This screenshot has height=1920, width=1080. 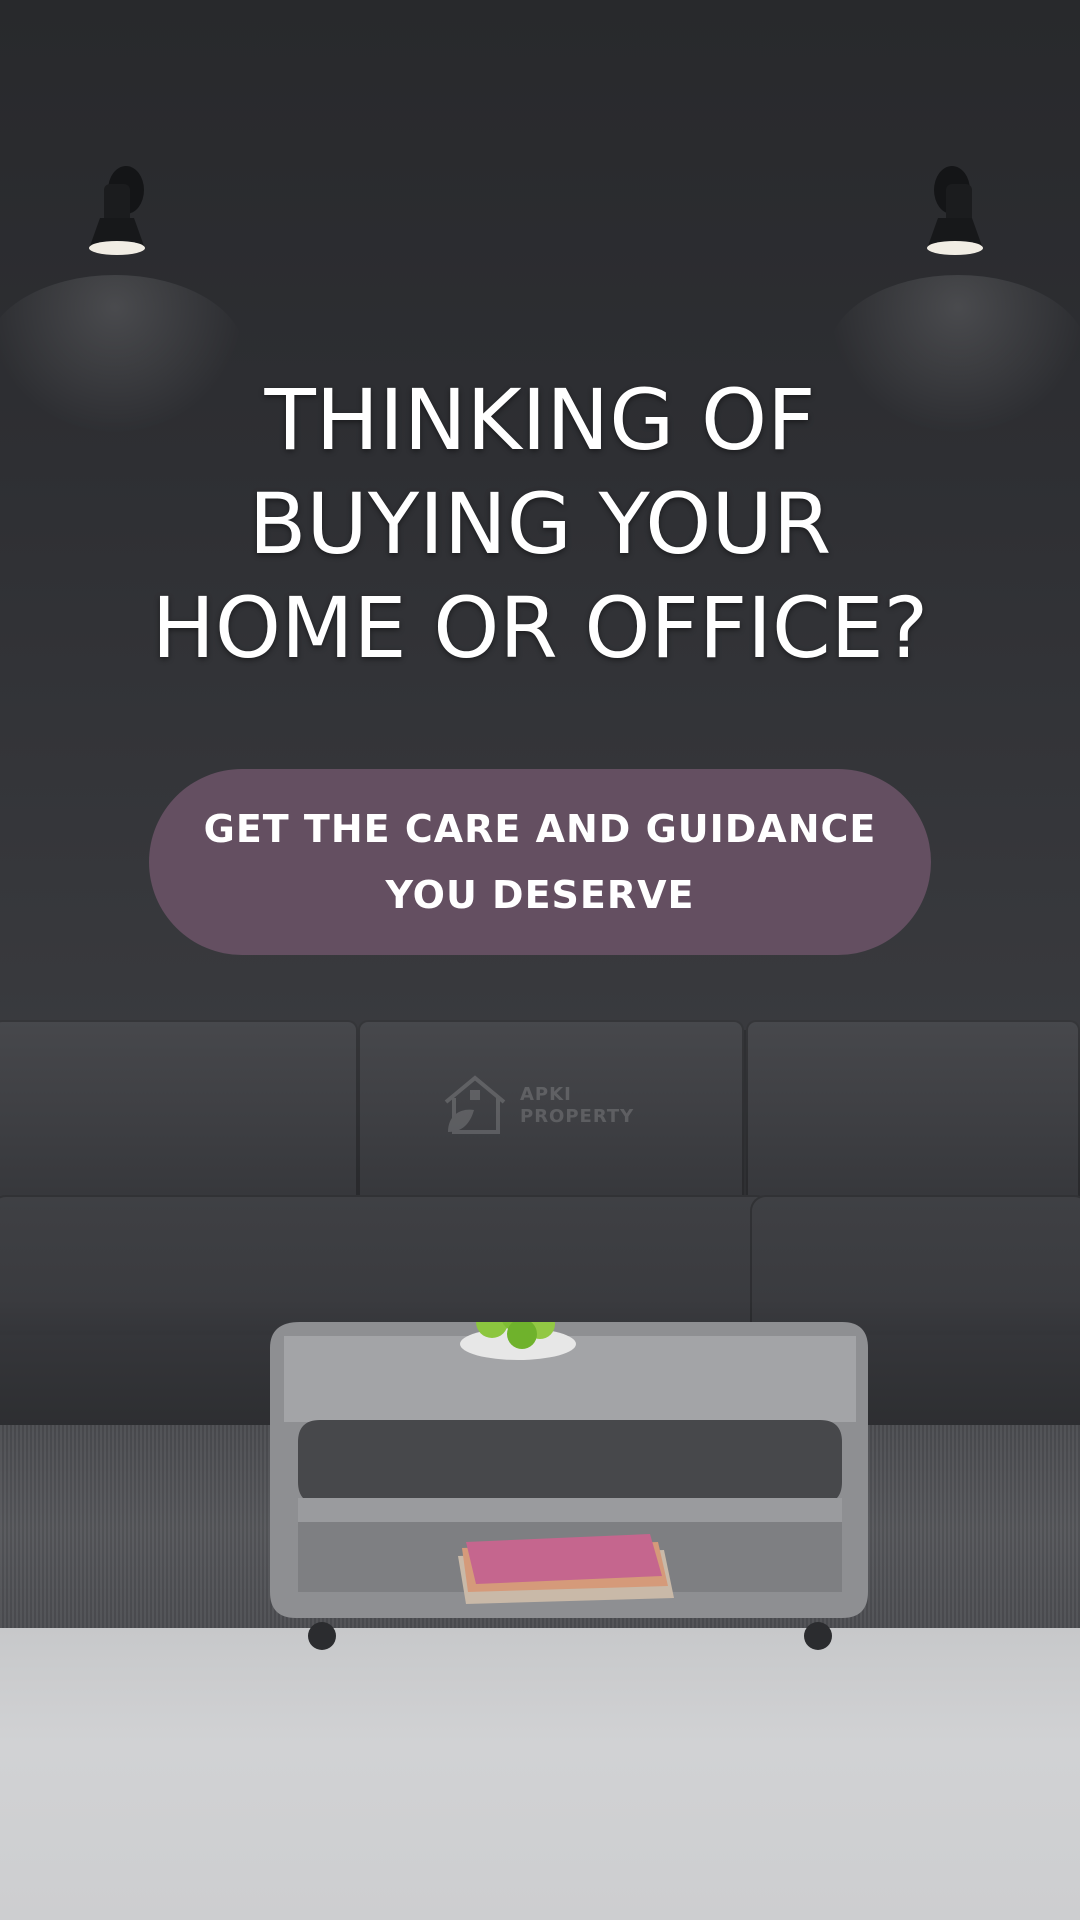 I want to click on brand-watermark: APKI PROPERTY, so click(x=550, y=1105).